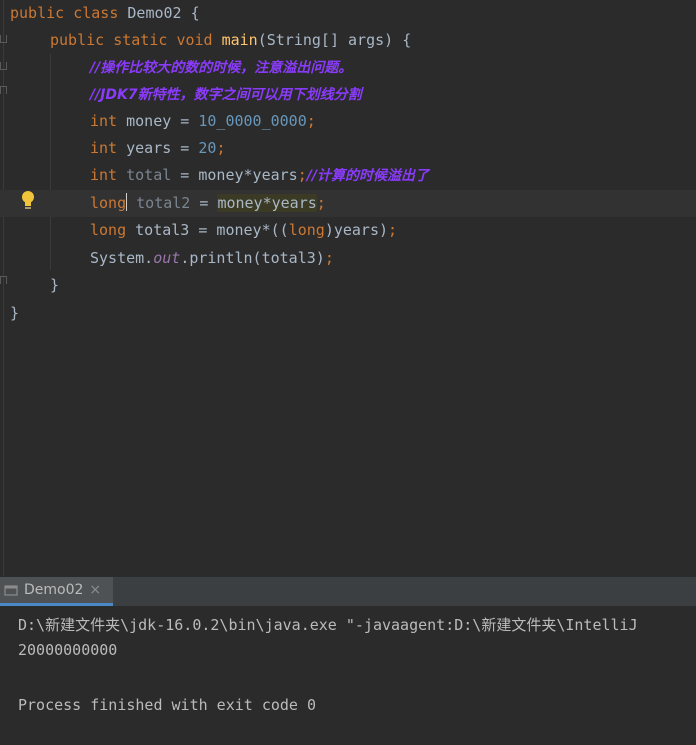  Describe the element at coordinates (234, 175) in the screenshot. I see `code-text: = money*years` at that location.